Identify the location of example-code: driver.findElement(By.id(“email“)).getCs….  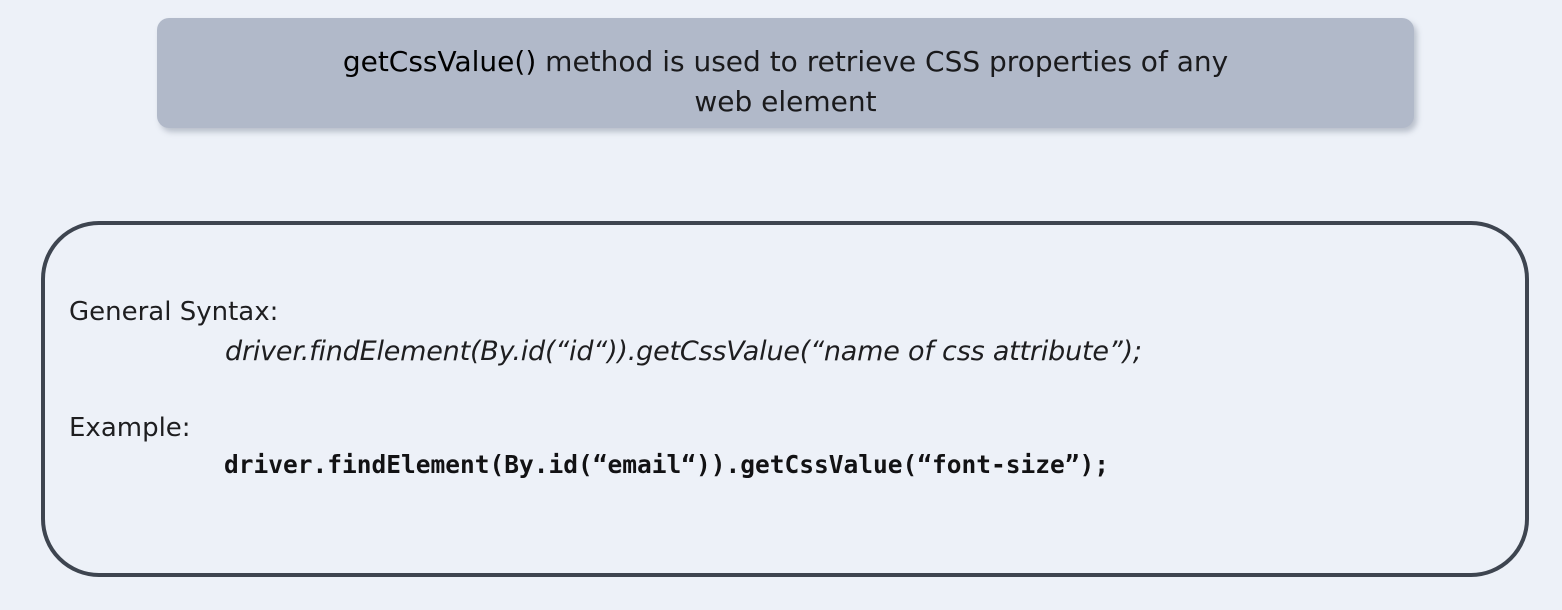
(667, 464).